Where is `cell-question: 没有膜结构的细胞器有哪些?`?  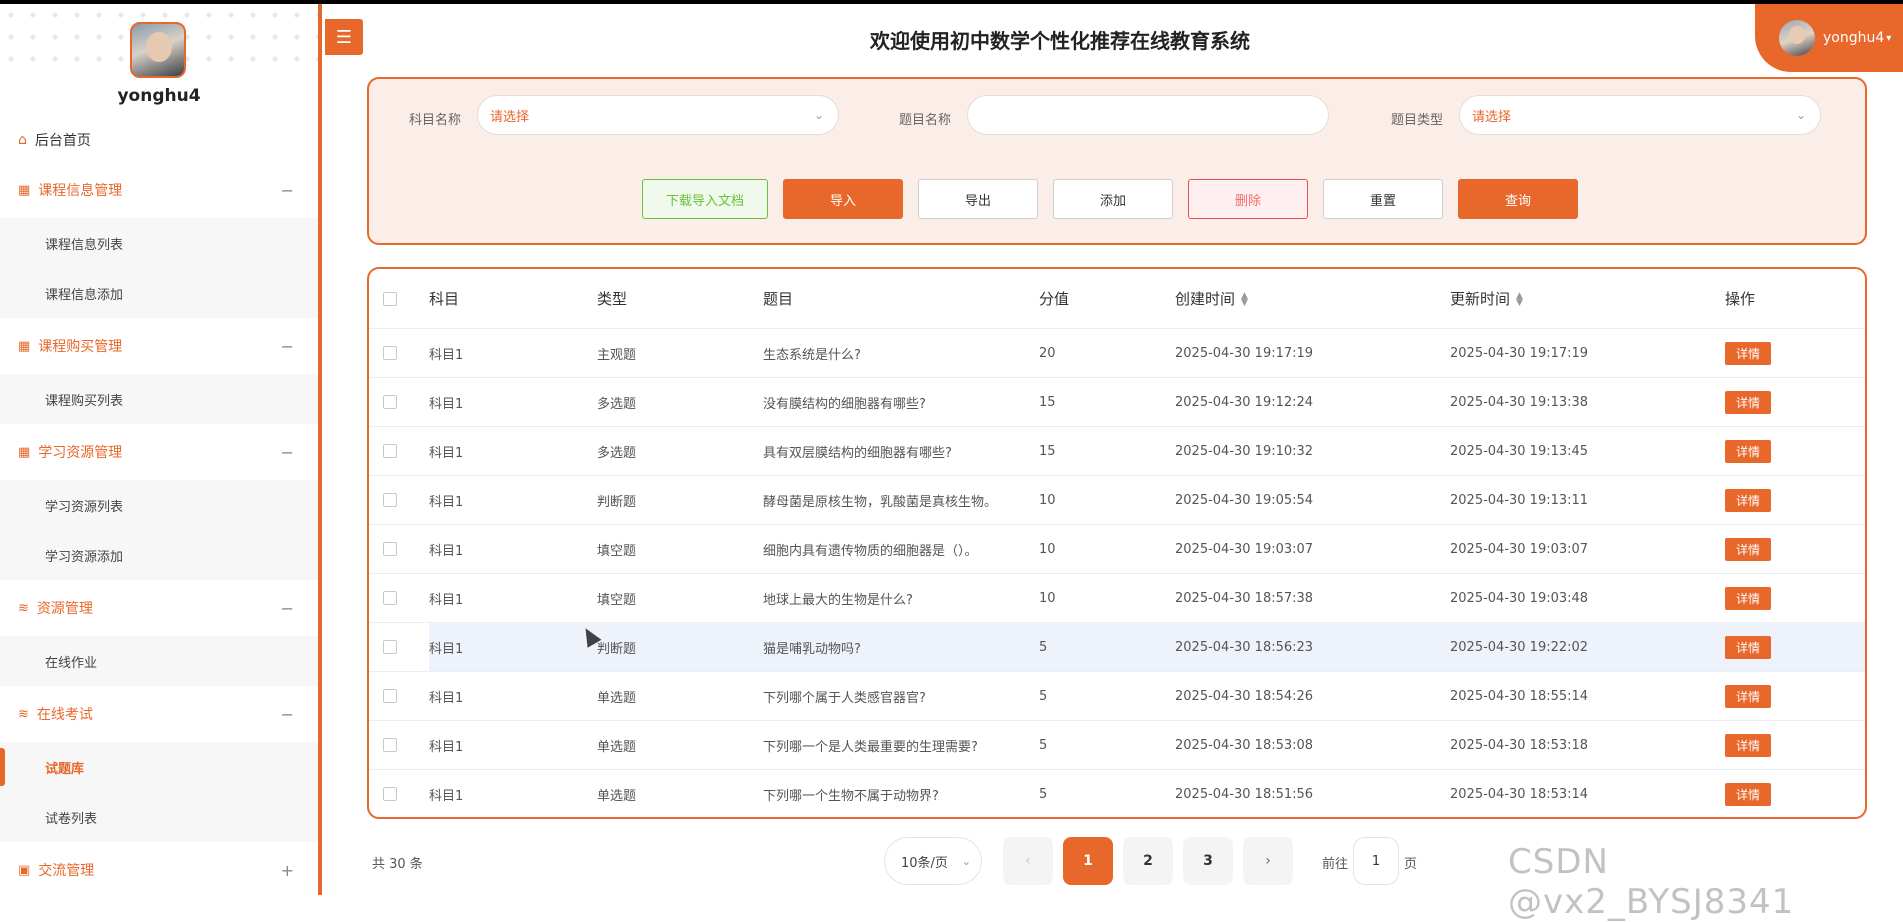
cell-question: 没有膜结构的细胞器有哪些? is located at coordinates (844, 404).